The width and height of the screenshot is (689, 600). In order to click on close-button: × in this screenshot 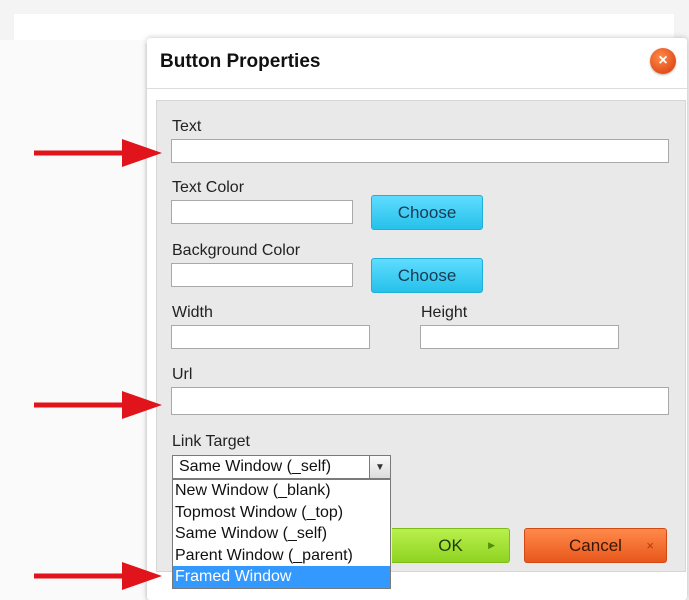, I will do `click(663, 61)`.